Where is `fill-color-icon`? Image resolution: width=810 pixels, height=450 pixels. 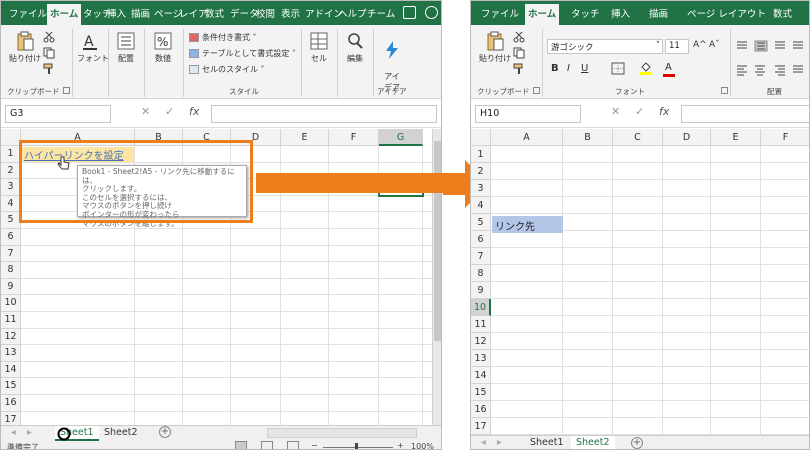
fill-color-icon is located at coordinates (646, 68).